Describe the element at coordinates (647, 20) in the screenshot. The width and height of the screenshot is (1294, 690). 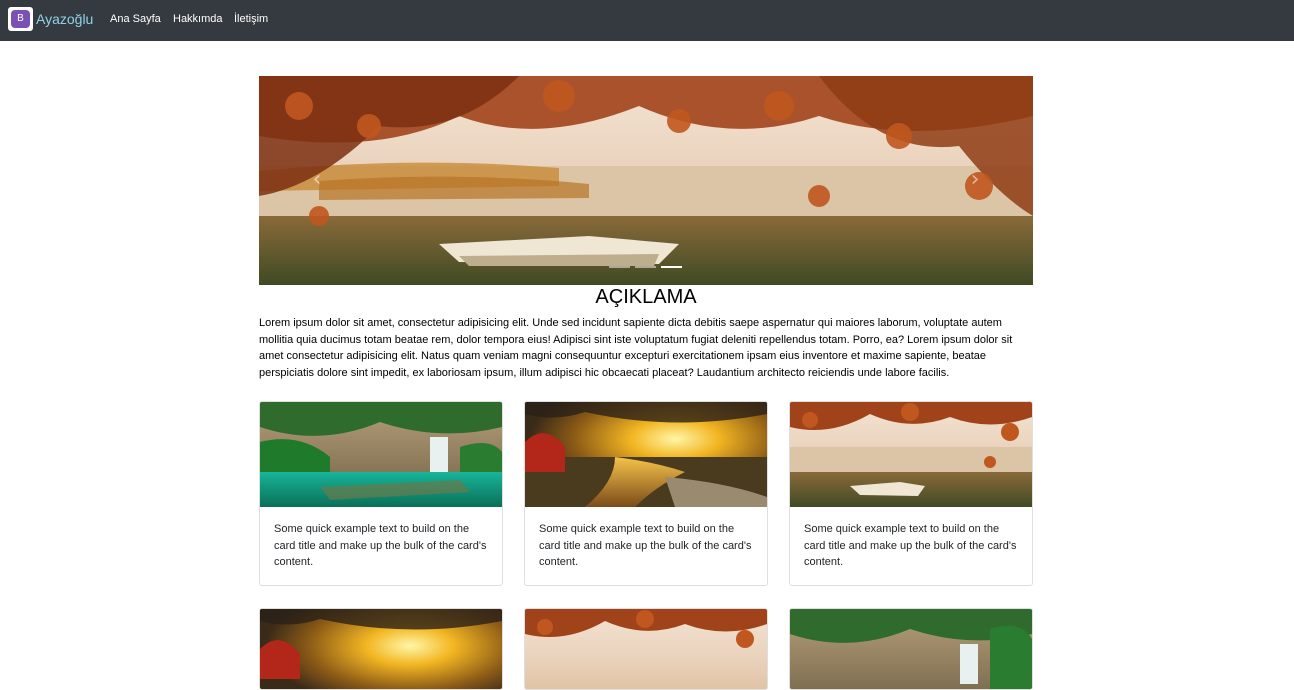
I see `navbar: B Ayazoğlu Ana Sayfa Hakkımda İletişim` at that location.